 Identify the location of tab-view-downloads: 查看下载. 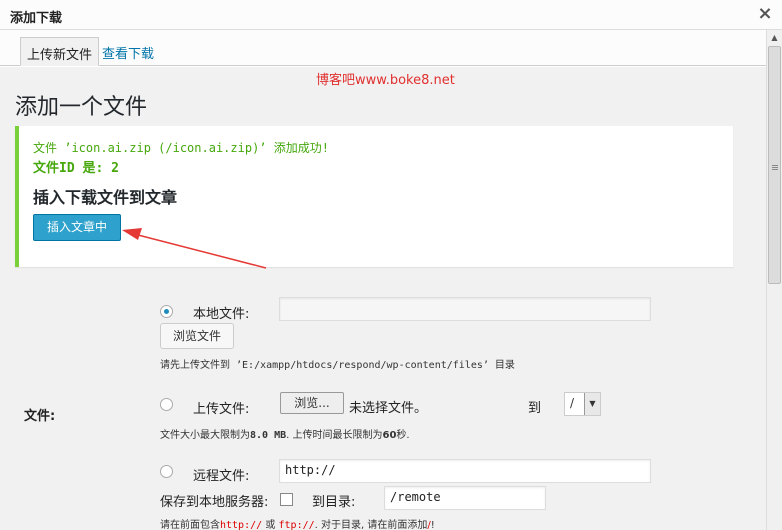
(128, 51).